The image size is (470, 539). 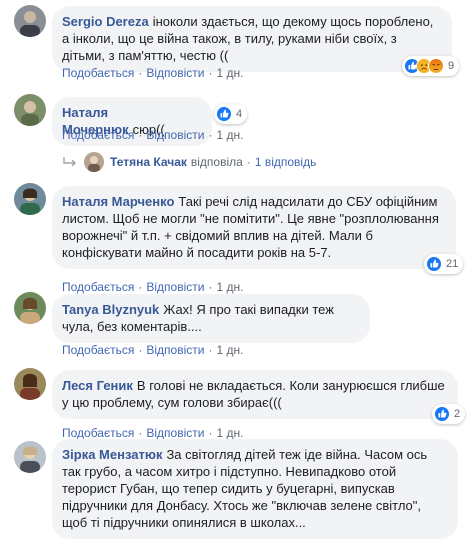 What do you see at coordinates (105, 21) in the screenshot?
I see `comment-author: Sergio Dereza` at bounding box center [105, 21].